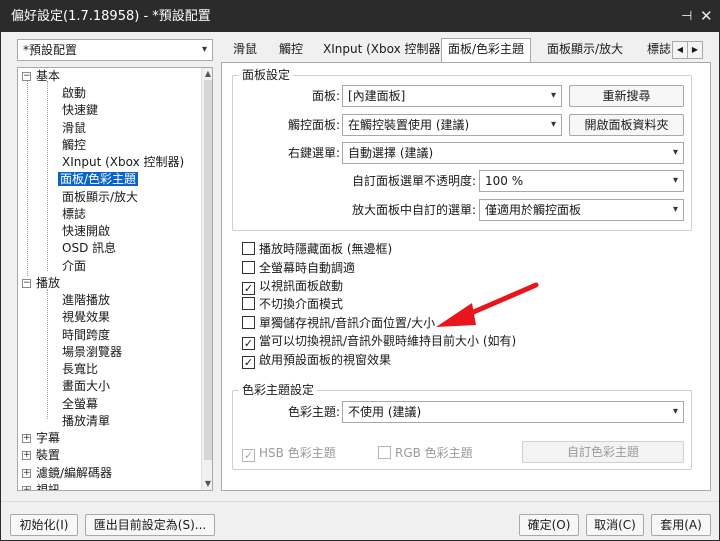 The image size is (720, 541). What do you see at coordinates (326, 249) in the screenshot?
I see `checkbox-label: 播放時隱藏面板 (無邊框)` at bounding box center [326, 249].